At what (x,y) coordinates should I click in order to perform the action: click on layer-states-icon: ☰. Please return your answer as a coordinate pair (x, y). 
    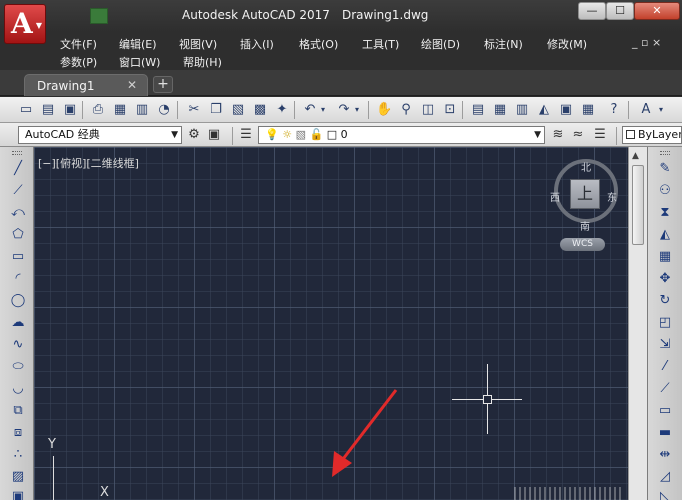
    Looking at the image, I should click on (600, 135).